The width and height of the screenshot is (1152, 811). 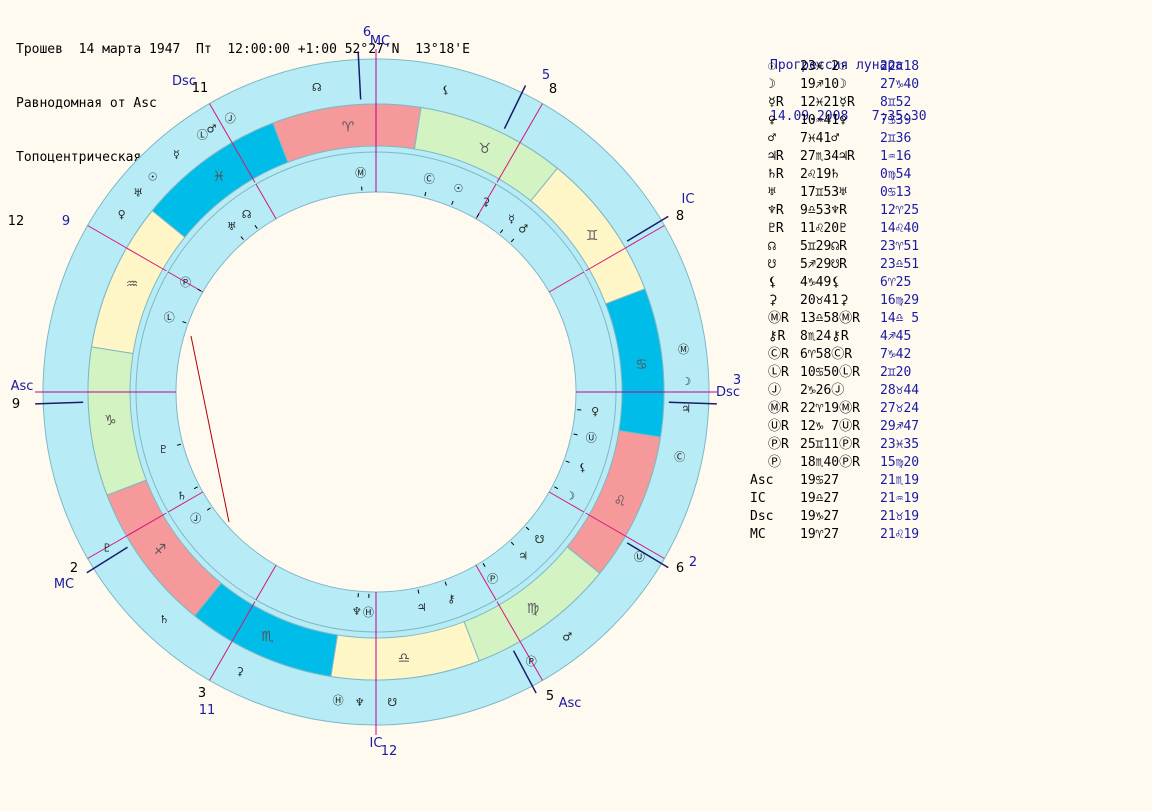 I want to click on table-cell-prog: 0♋13, so click(x=896, y=192).